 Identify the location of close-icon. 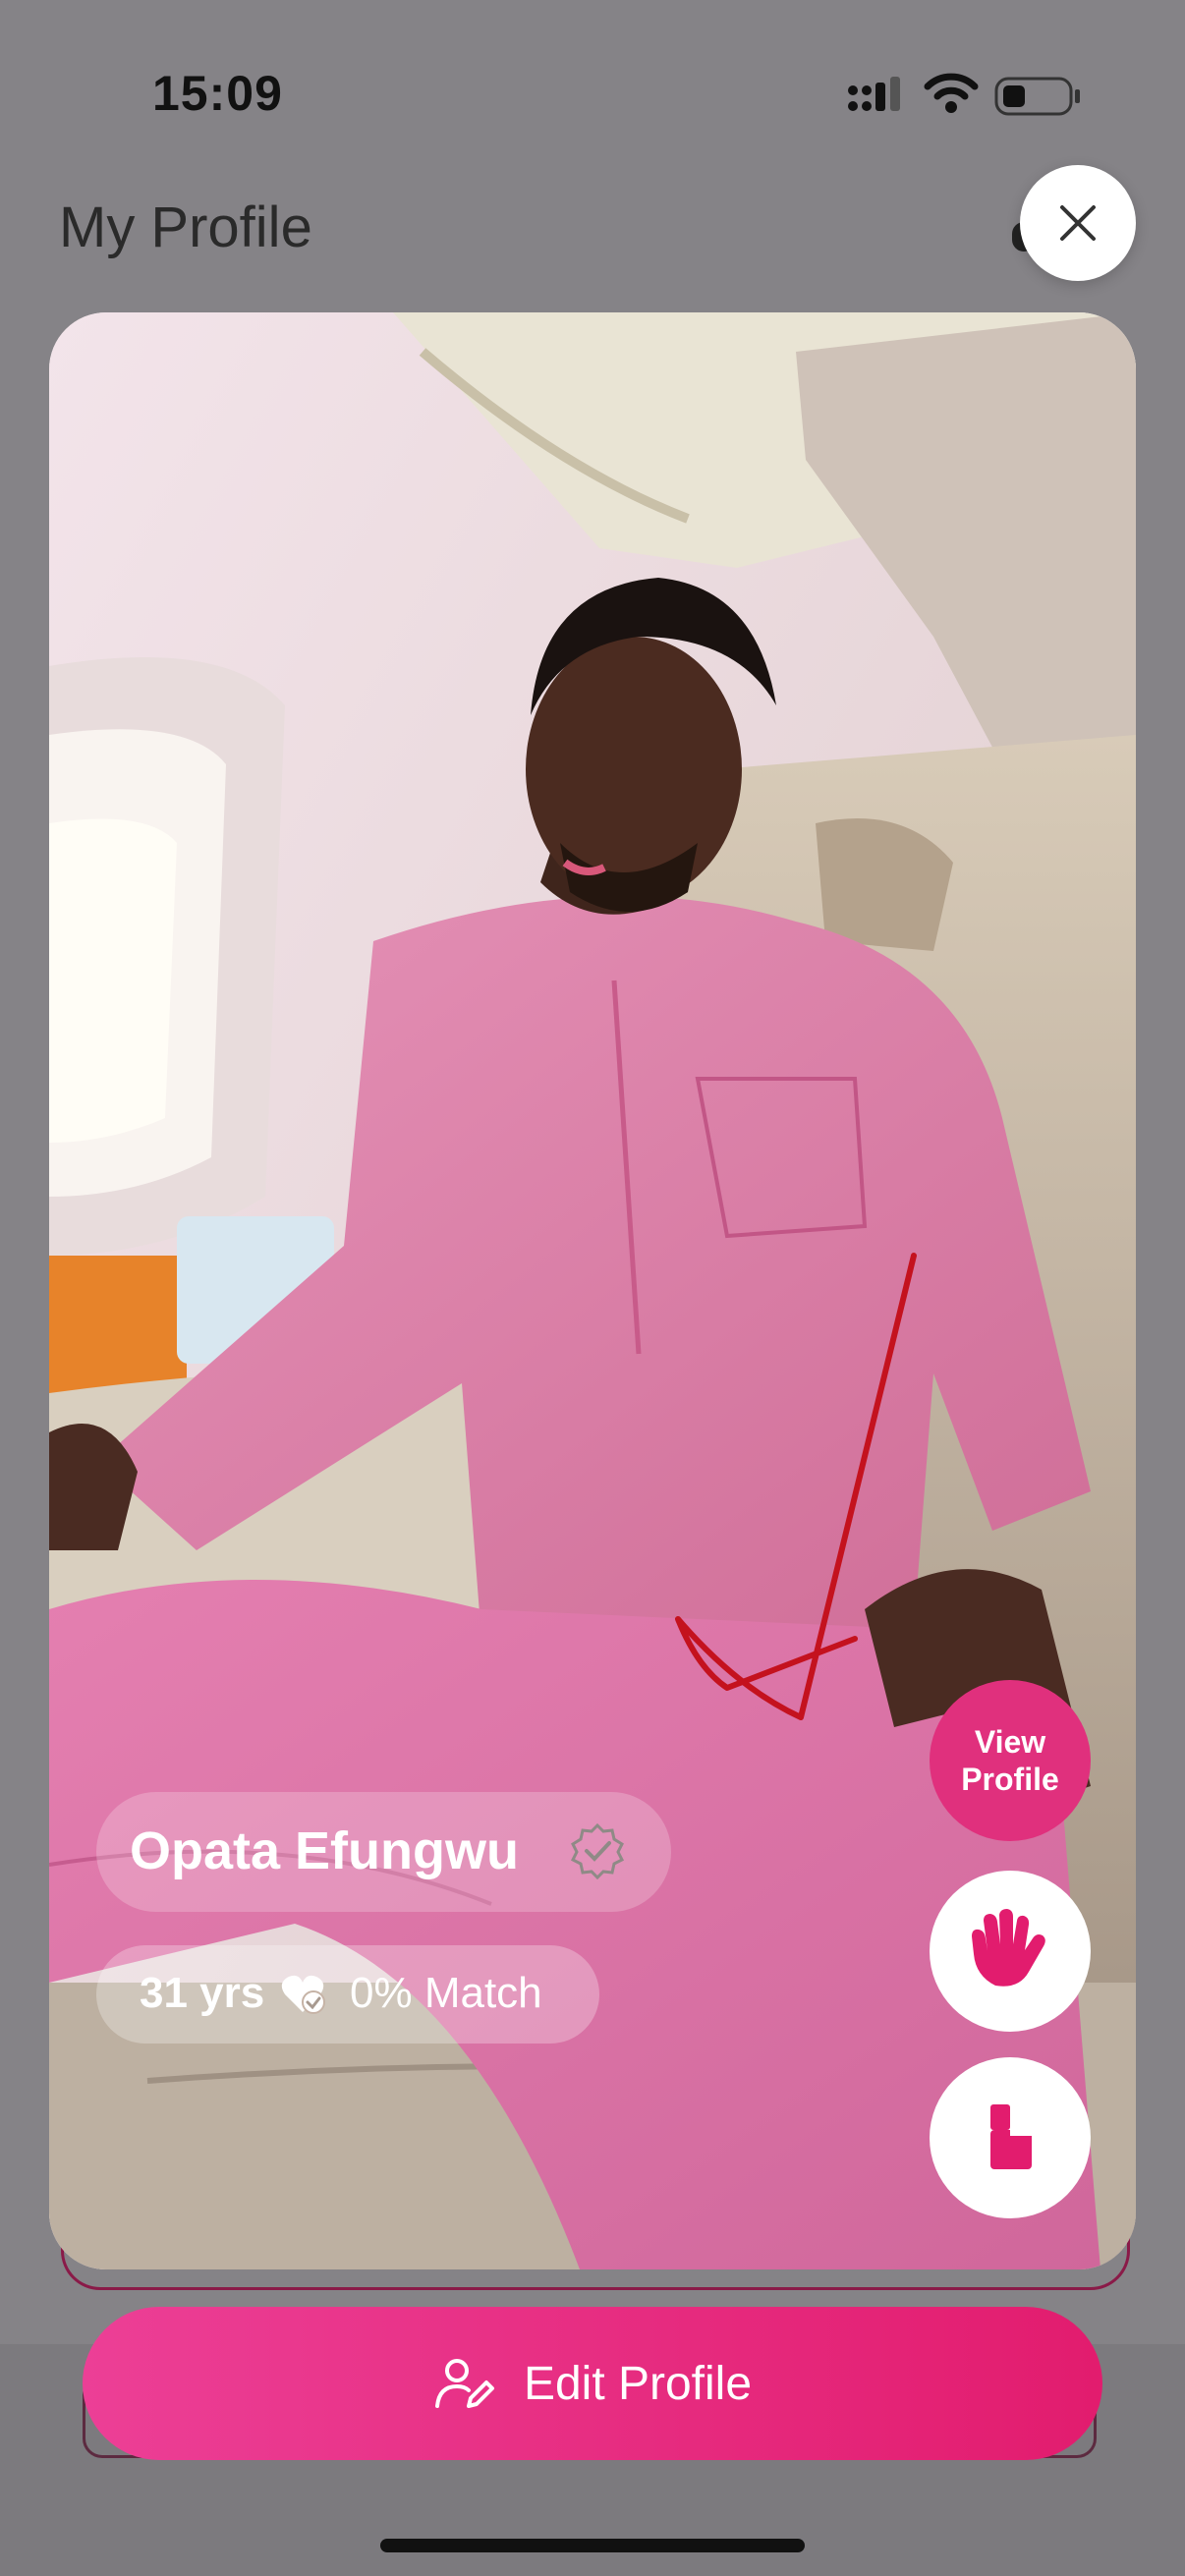
(1078, 223).